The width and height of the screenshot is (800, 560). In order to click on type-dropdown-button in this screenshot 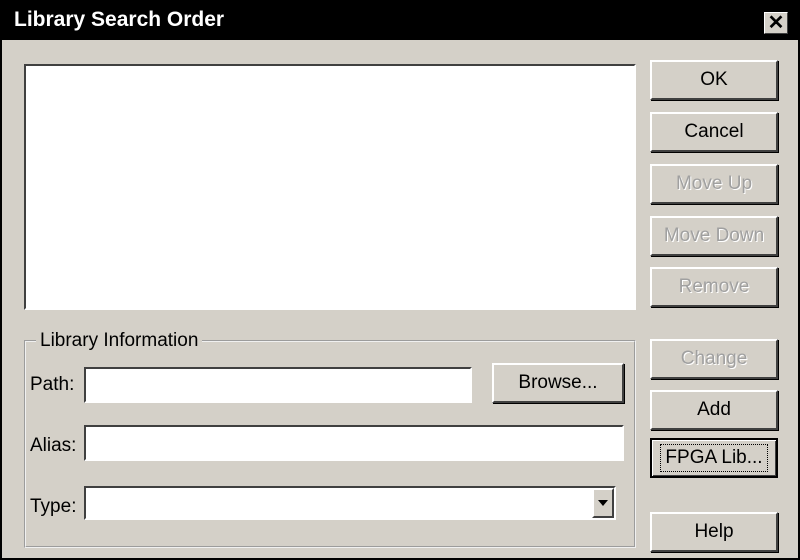, I will do `click(603, 503)`.